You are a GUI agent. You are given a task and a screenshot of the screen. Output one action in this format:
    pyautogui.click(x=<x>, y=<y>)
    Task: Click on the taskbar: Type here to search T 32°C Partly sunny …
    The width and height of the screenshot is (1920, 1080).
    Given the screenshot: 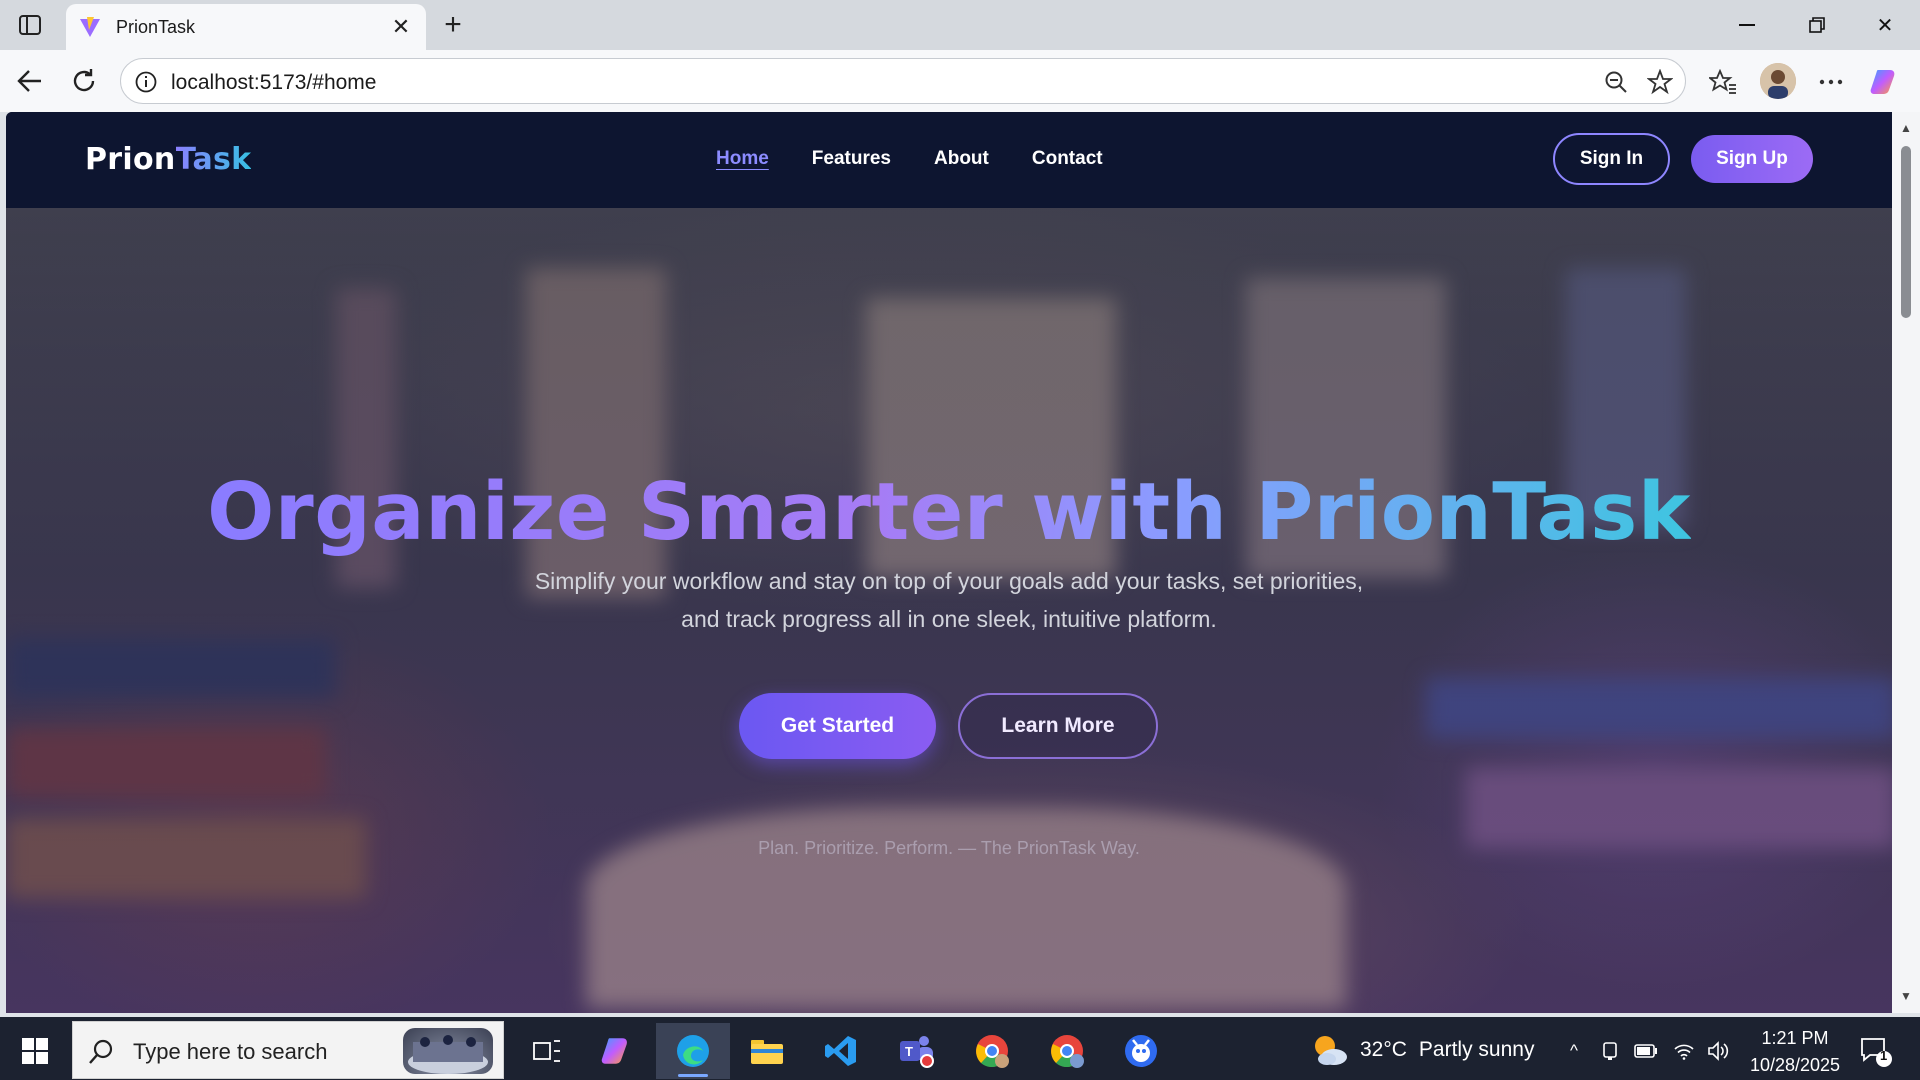 What is the action you would take?
    pyautogui.click(x=960, y=1048)
    